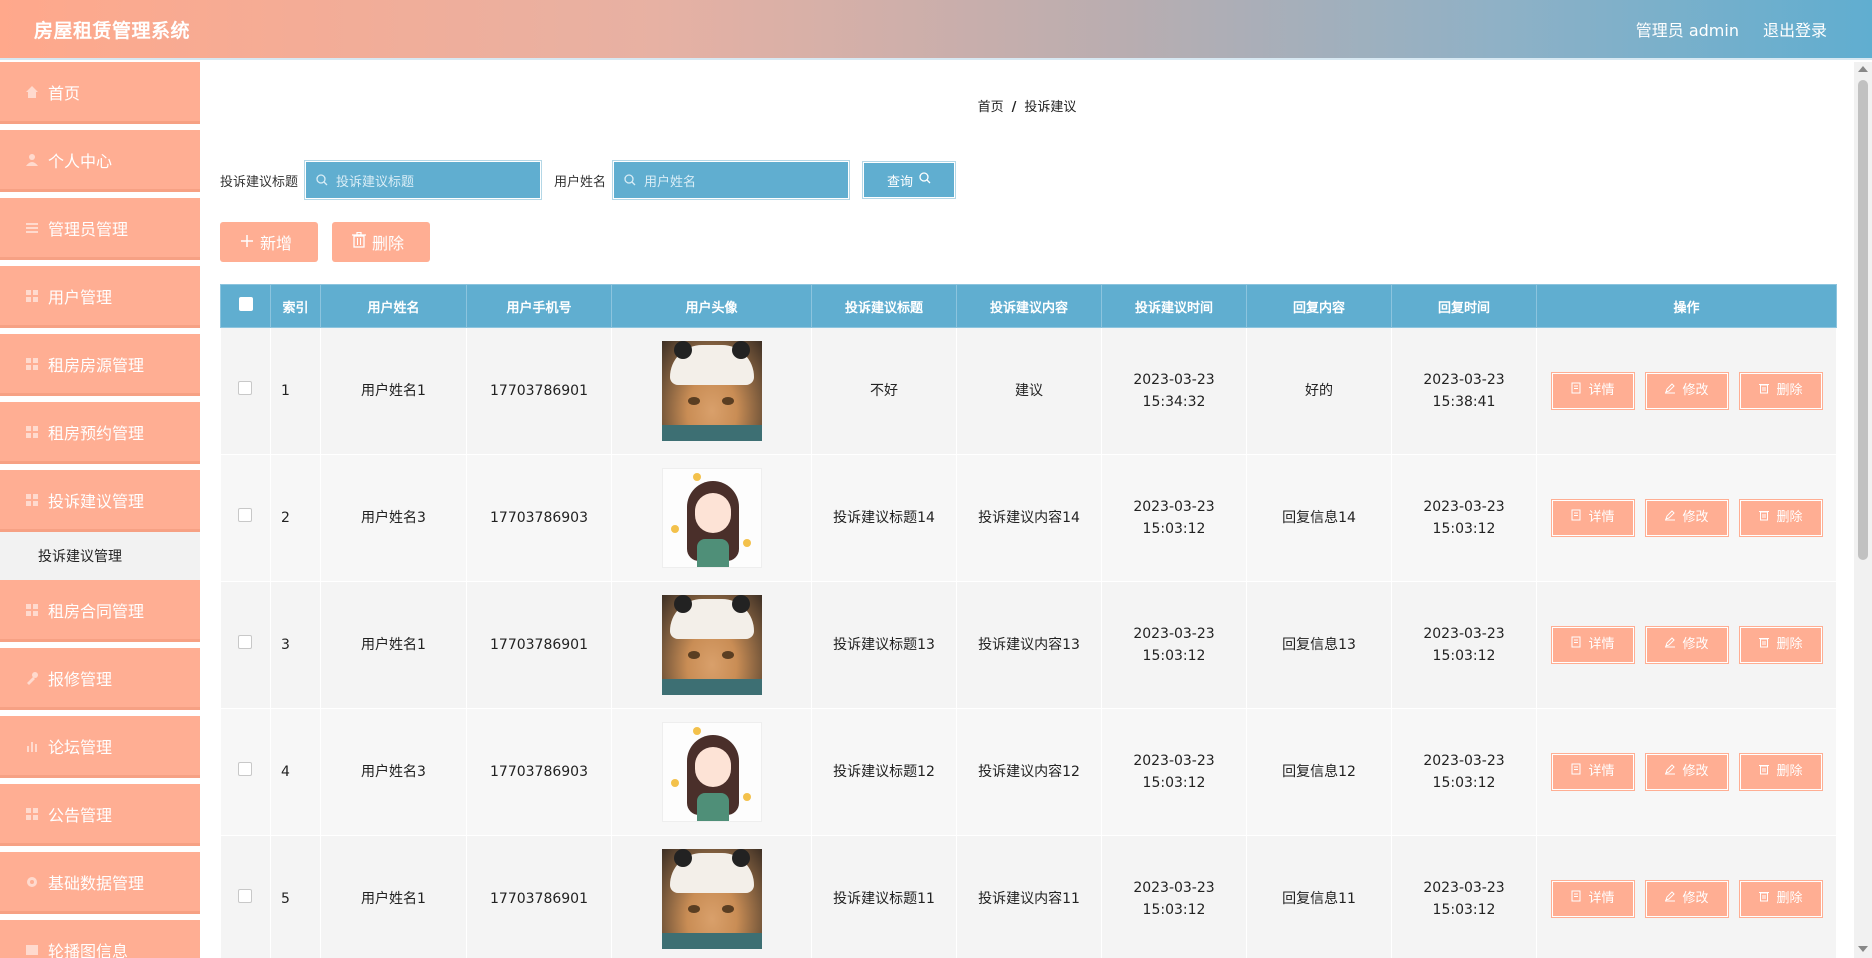  Describe the element at coordinates (580, 182) in the screenshot. I see `name-filter-label: 用户姓名` at that location.